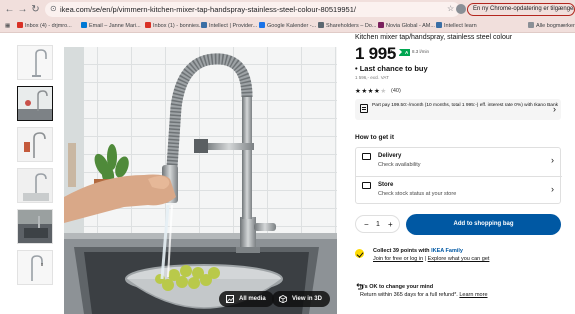  Describe the element at coordinates (399, 165) in the screenshot. I see `delivery-subtitle: Check availability` at that location.